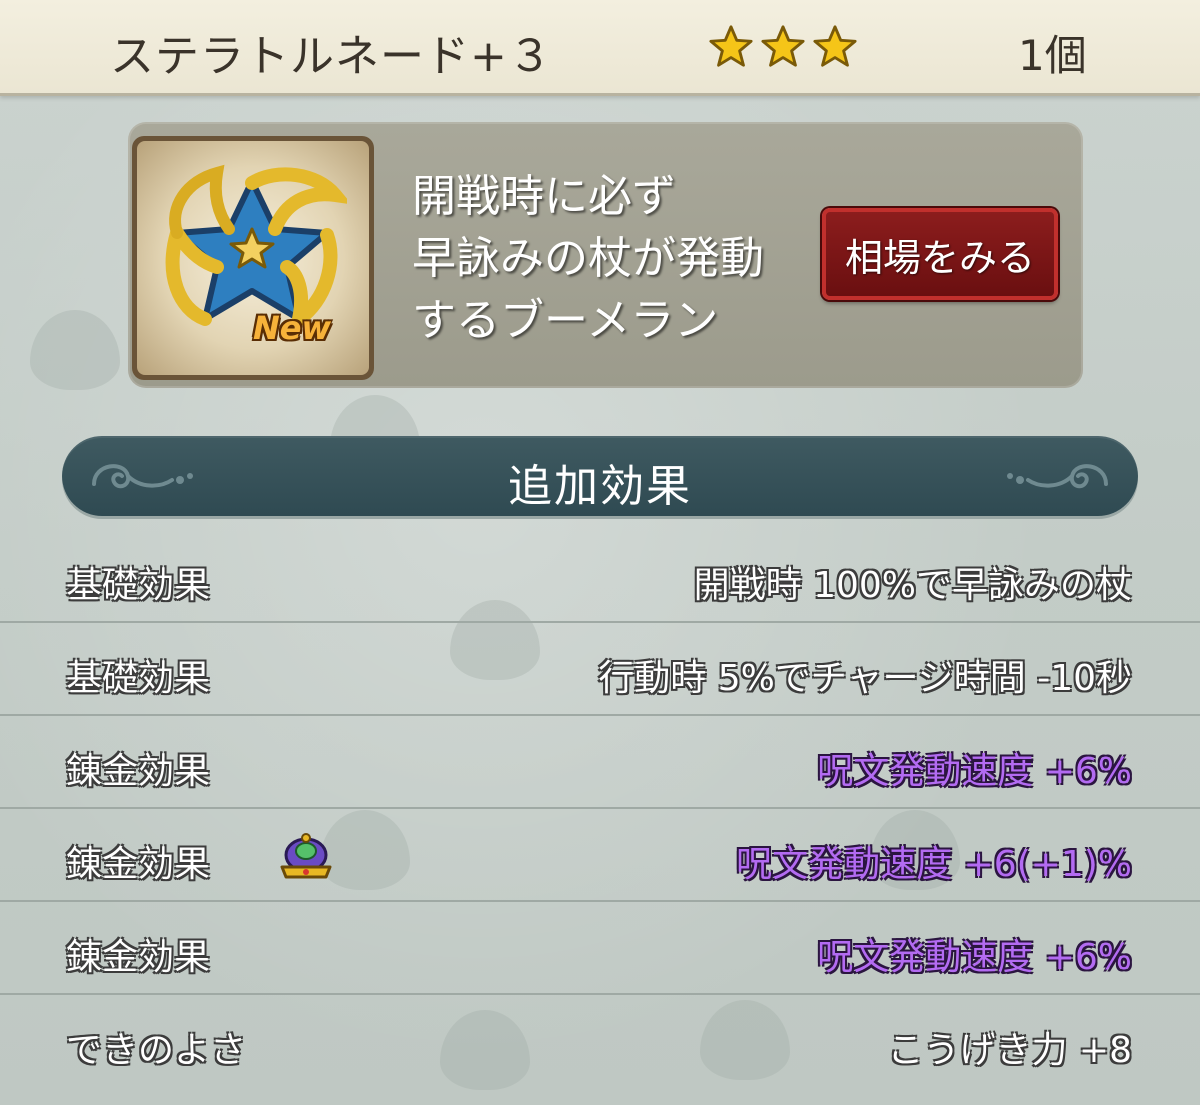  I want to click on item-header: ステラトルネード+３ 1個, so click(600, 48).